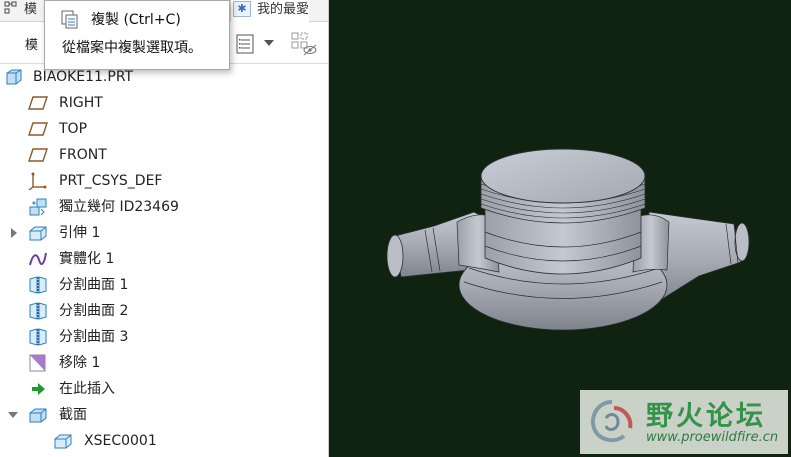 The image size is (791, 457). Describe the element at coordinates (87, 389) in the screenshot. I see `tree-item-label: 在此插入` at that location.